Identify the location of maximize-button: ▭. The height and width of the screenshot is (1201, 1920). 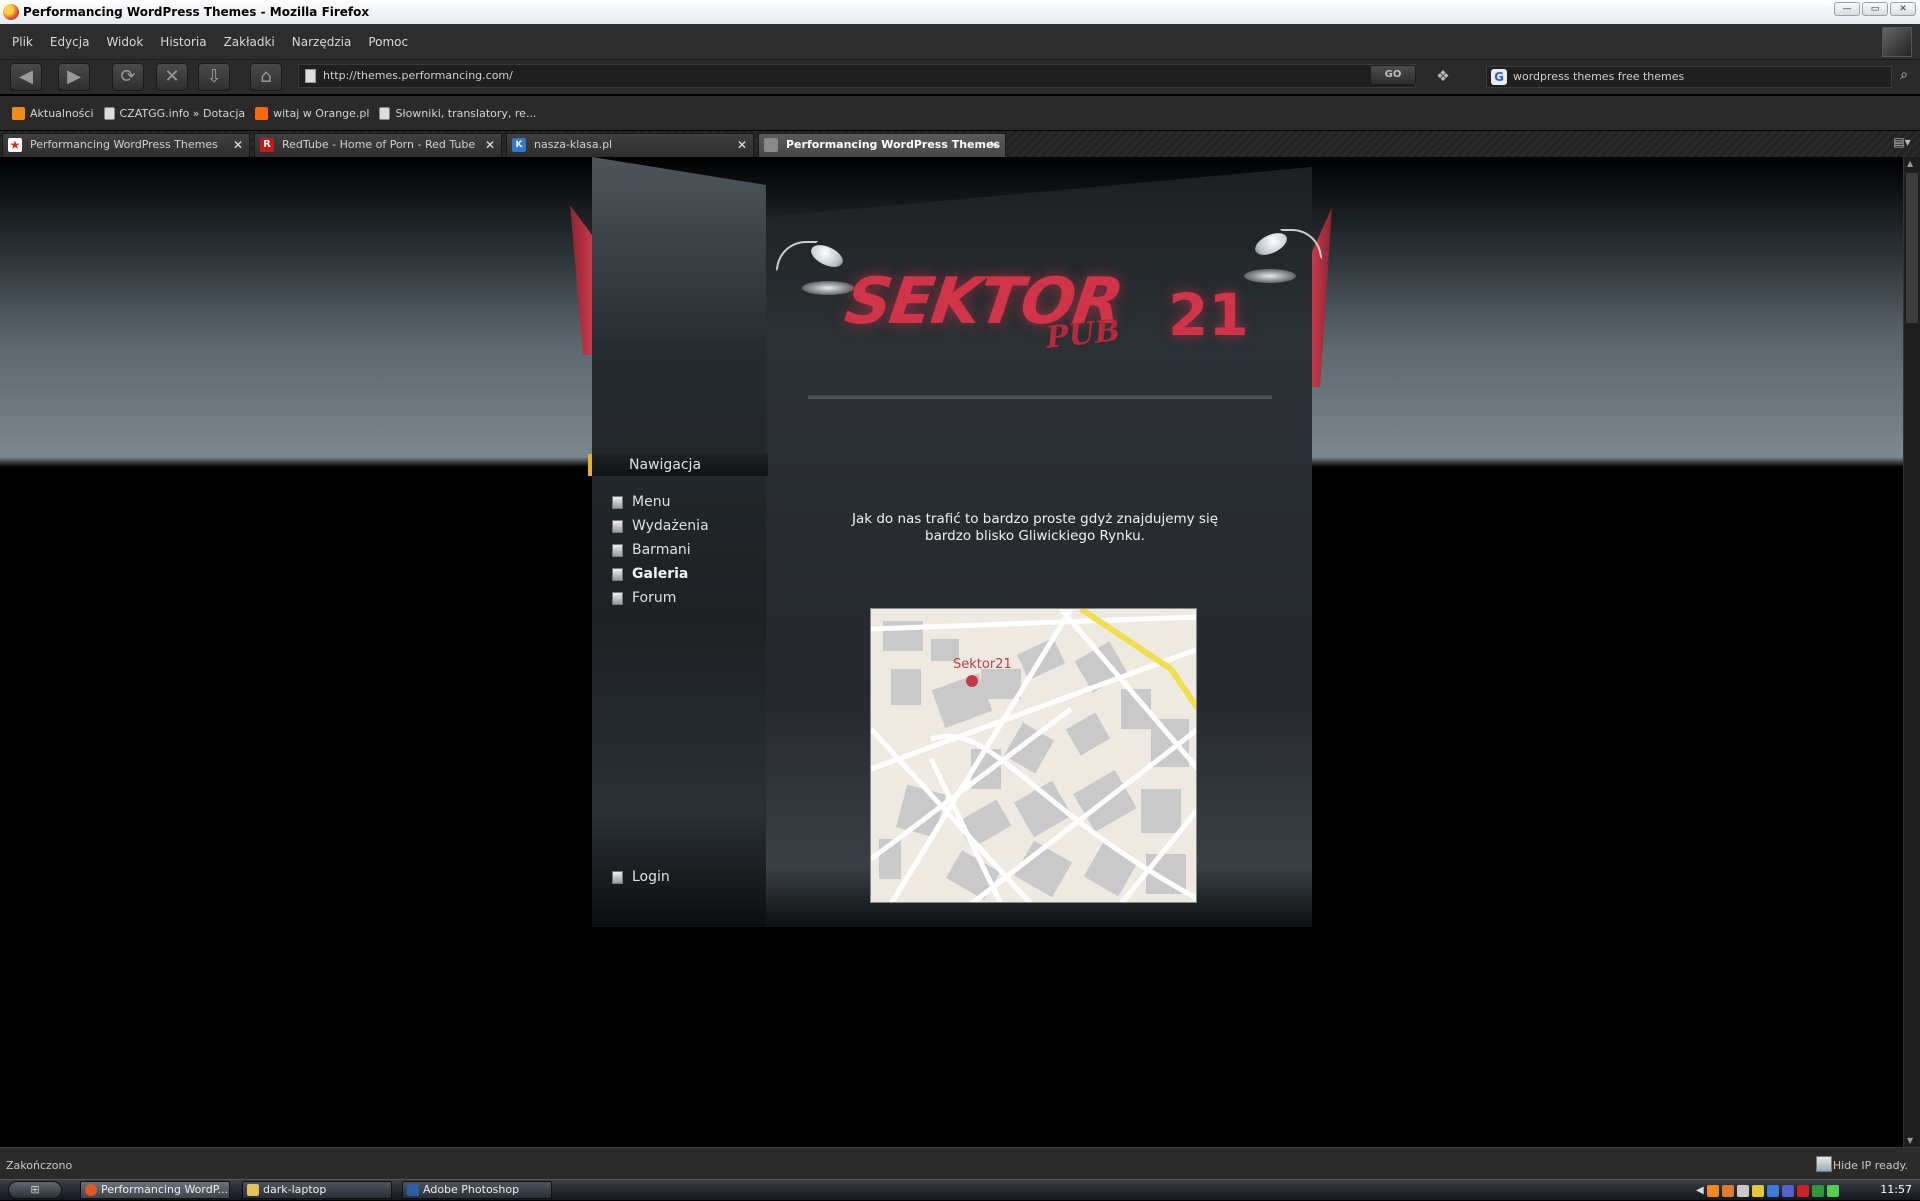
(1875, 9).